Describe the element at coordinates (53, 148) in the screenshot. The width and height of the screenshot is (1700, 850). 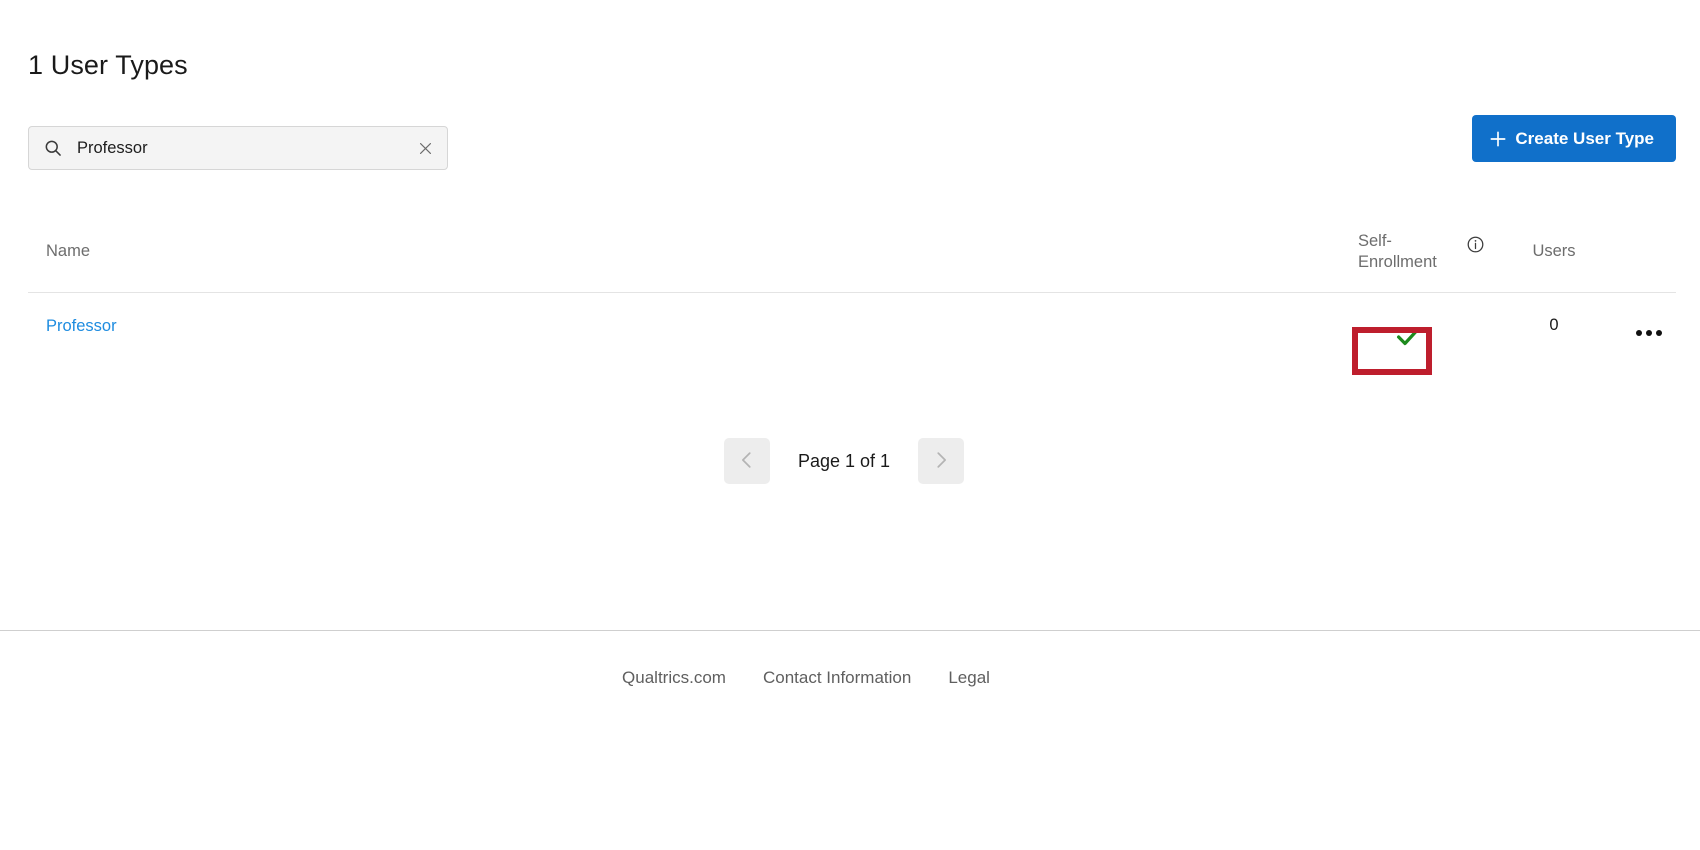
I see `search-icon` at that location.